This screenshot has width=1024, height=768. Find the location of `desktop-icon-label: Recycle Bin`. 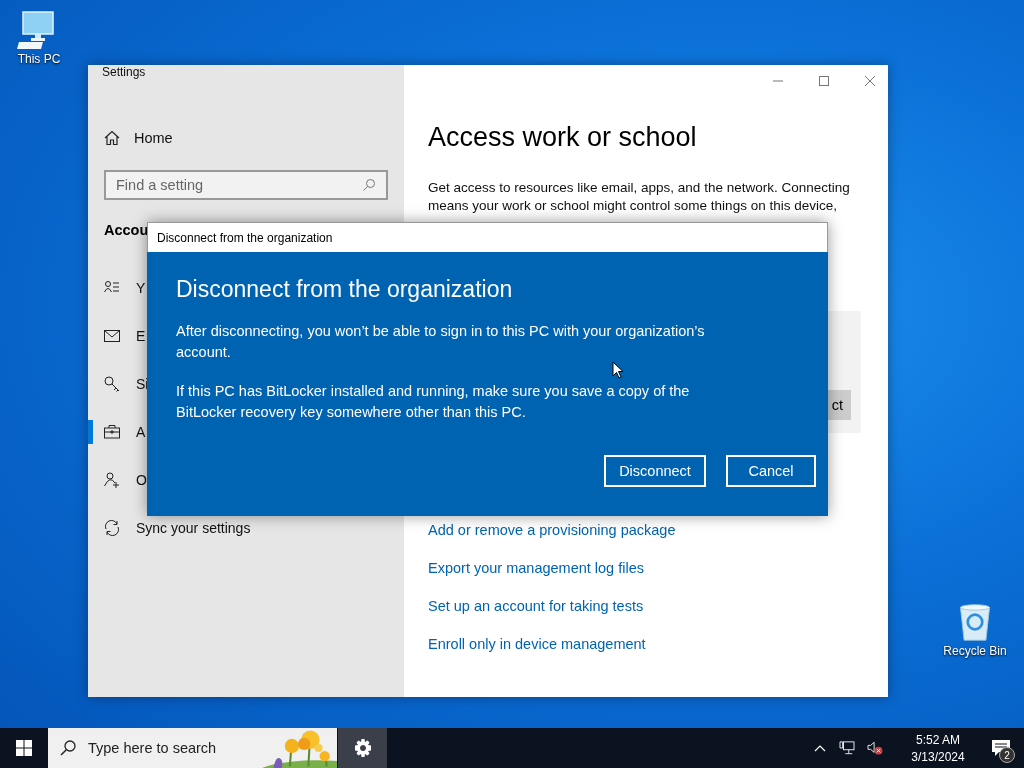

desktop-icon-label: Recycle Bin is located at coordinates (975, 651).